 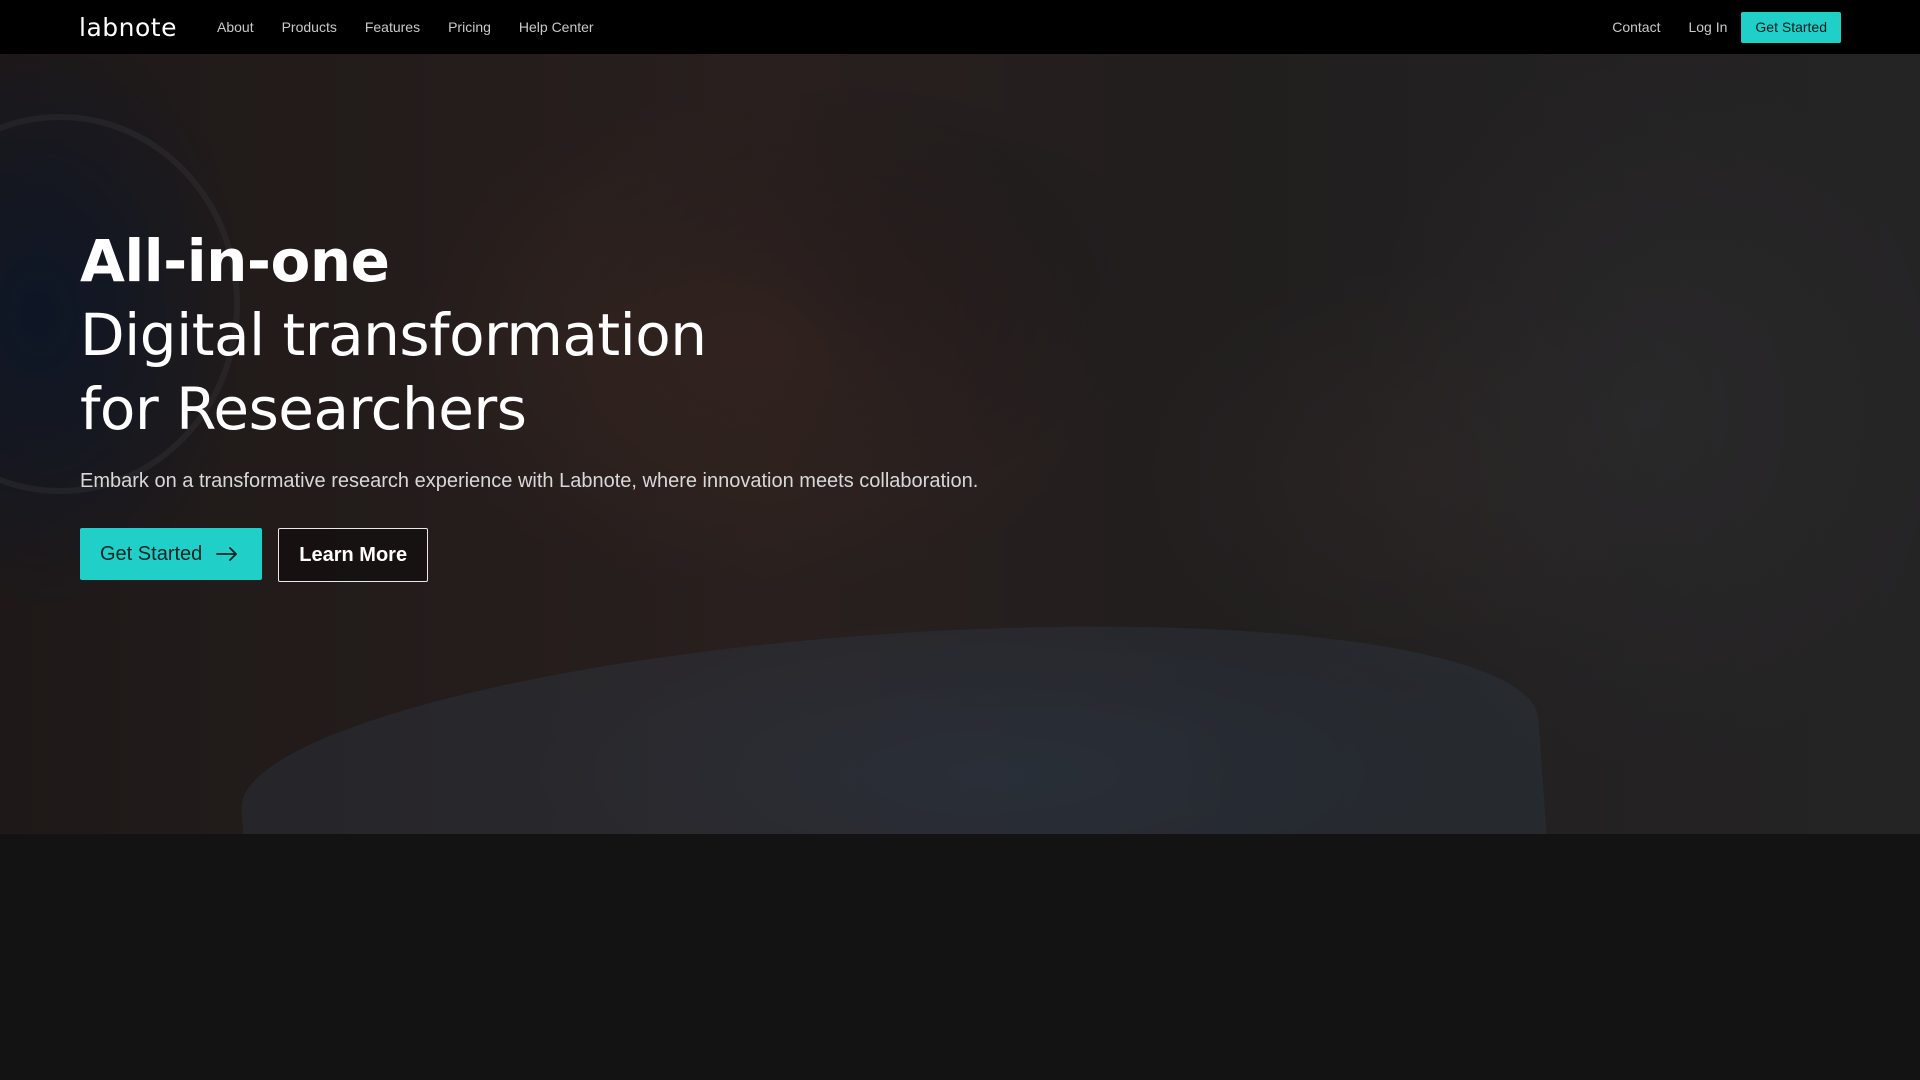 What do you see at coordinates (393, 335) in the screenshot?
I see `headline-line-2: Digital transformation` at bounding box center [393, 335].